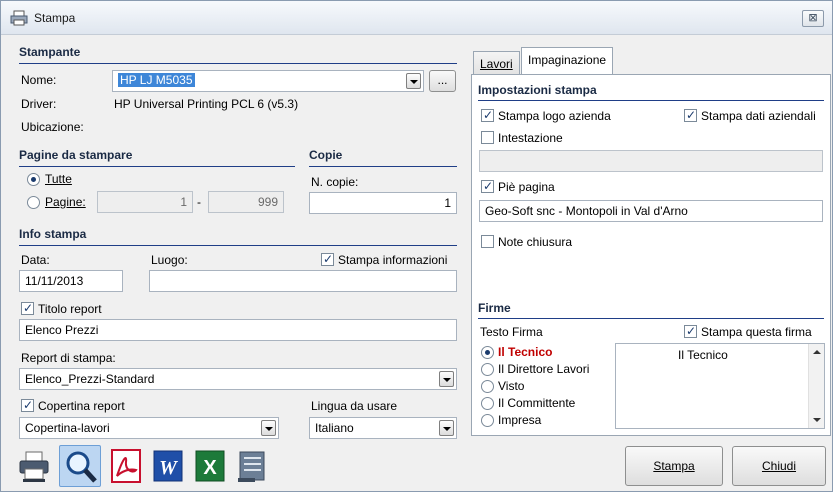  I want to click on checkbox-intestazione, so click(487, 137).